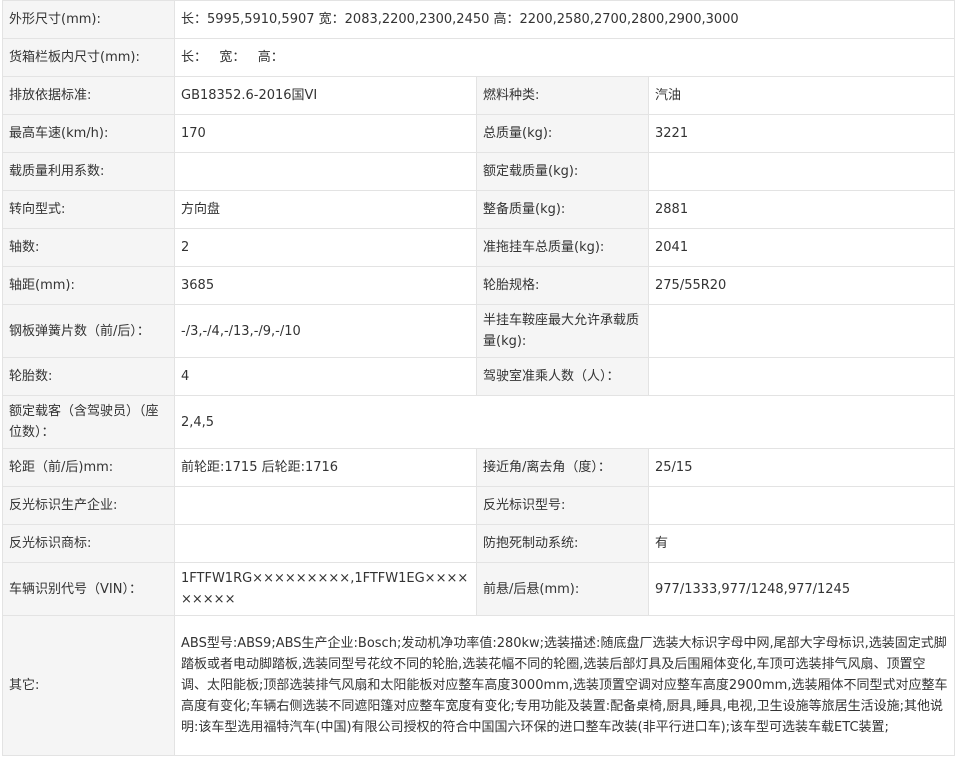  What do you see at coordinates (89, 286) in the screenshot?
I see `row-label: 轴距(mm):` at bounding box center [89, 286].